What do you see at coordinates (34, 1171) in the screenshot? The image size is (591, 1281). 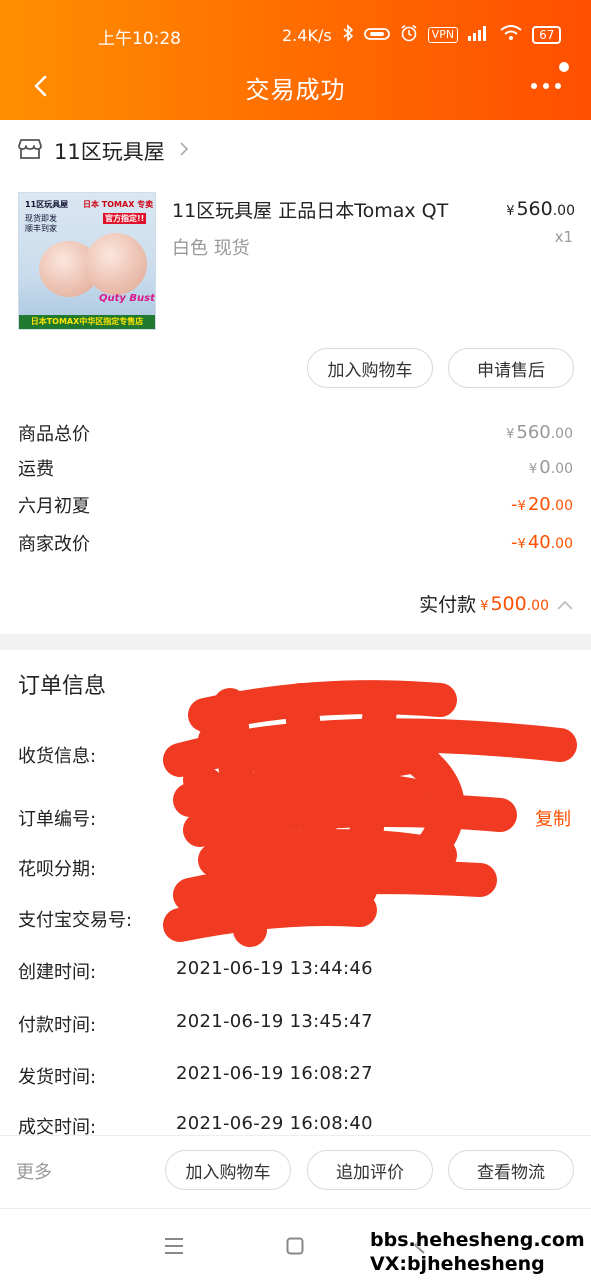 I see `more-link: 更多` at bounding box center [34, 1171].